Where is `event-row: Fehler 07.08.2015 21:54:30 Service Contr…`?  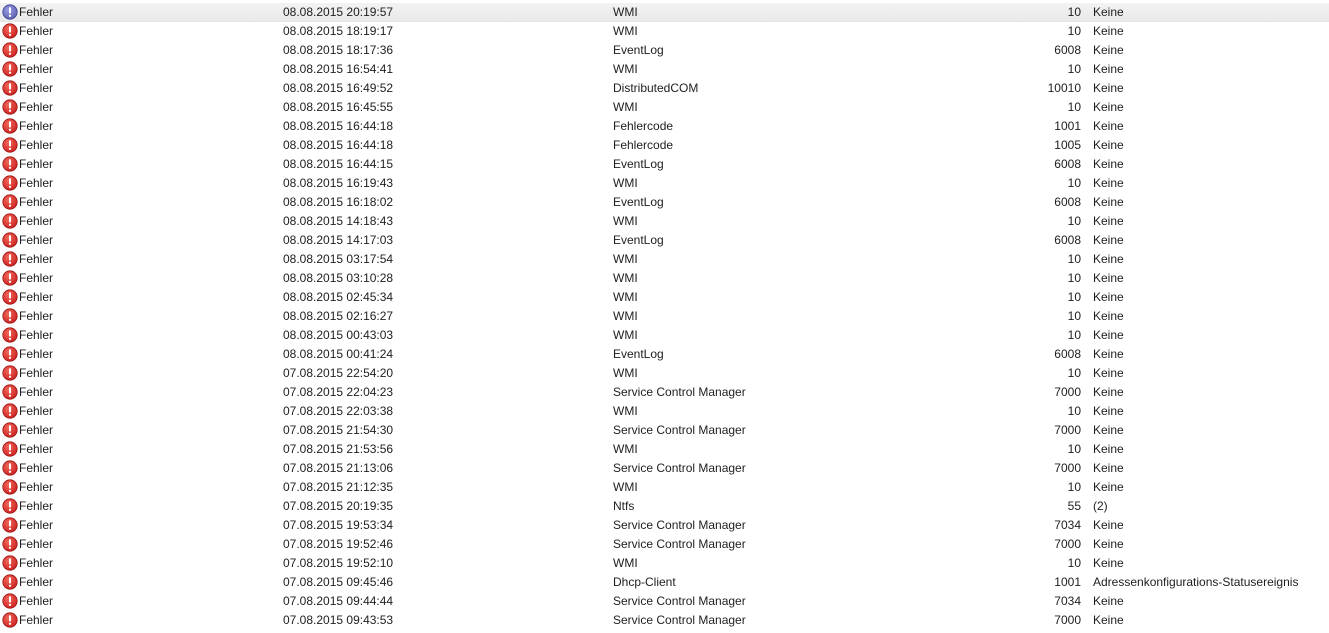
event-row: Fehler 07.08.2015 21:54:30 Service Contr… is located at coordinates (664, 430).